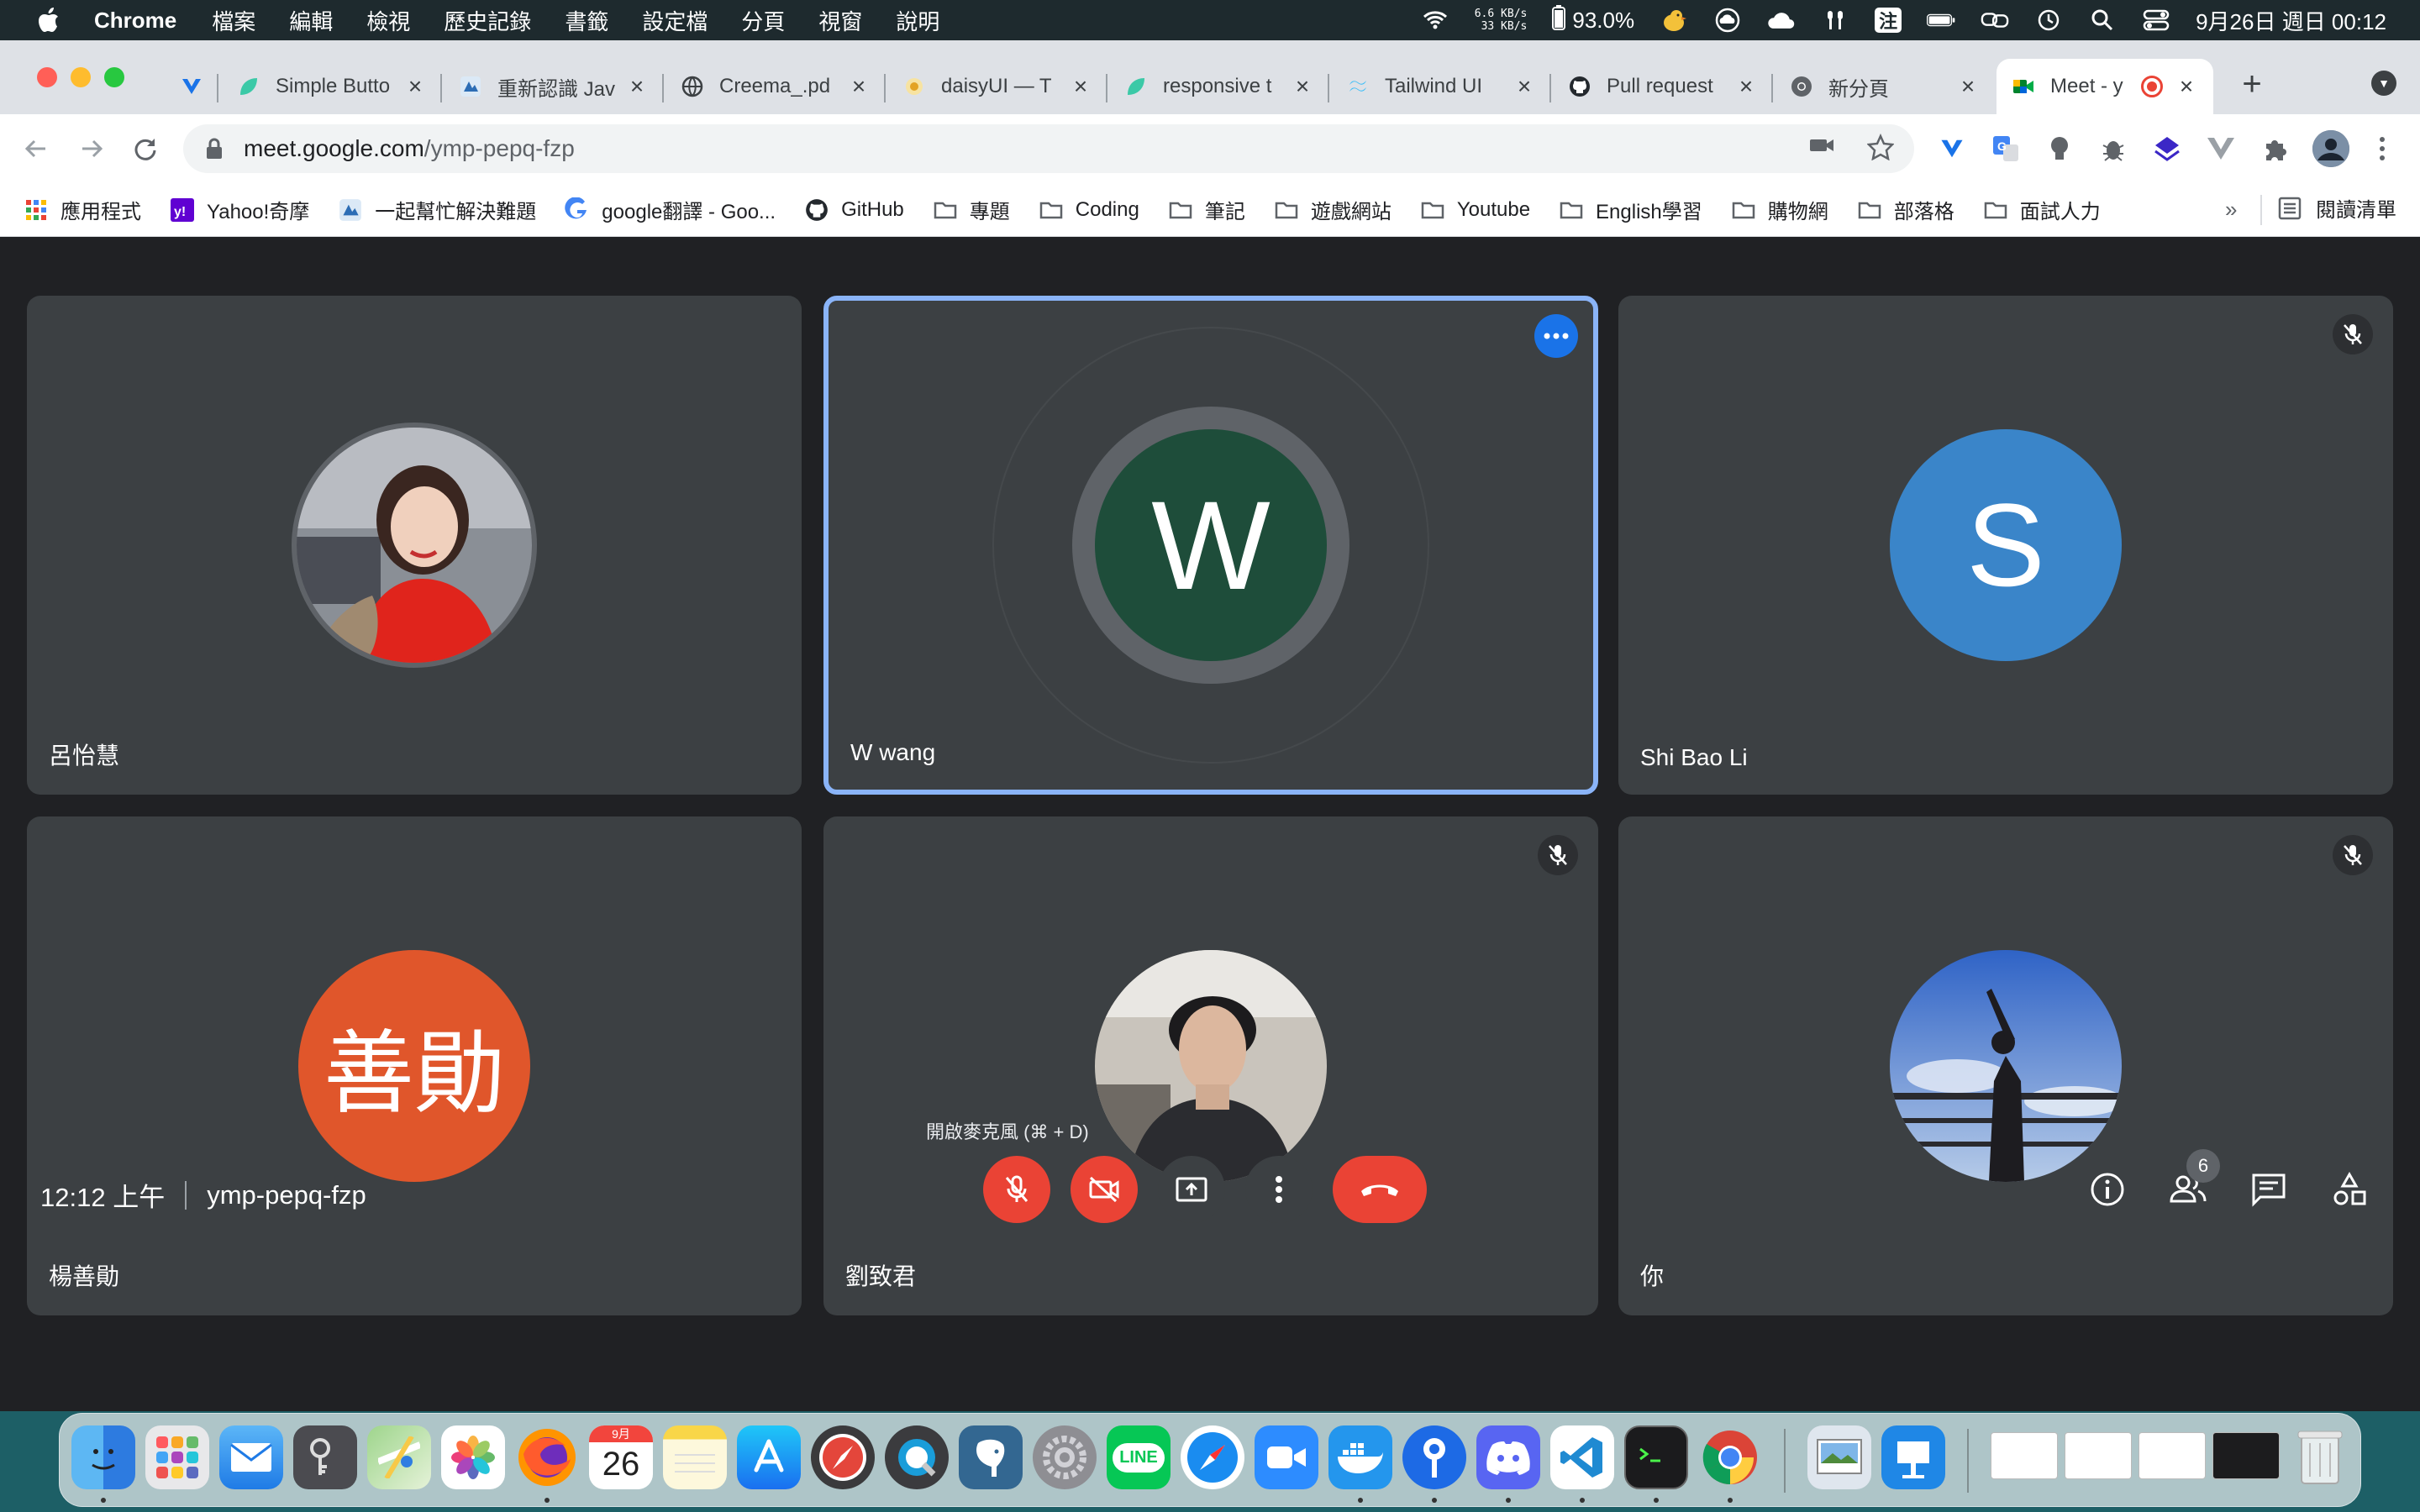 The image size is (2420, 1512). I want to click on bookmark-star-icon, so click(1880, 149).